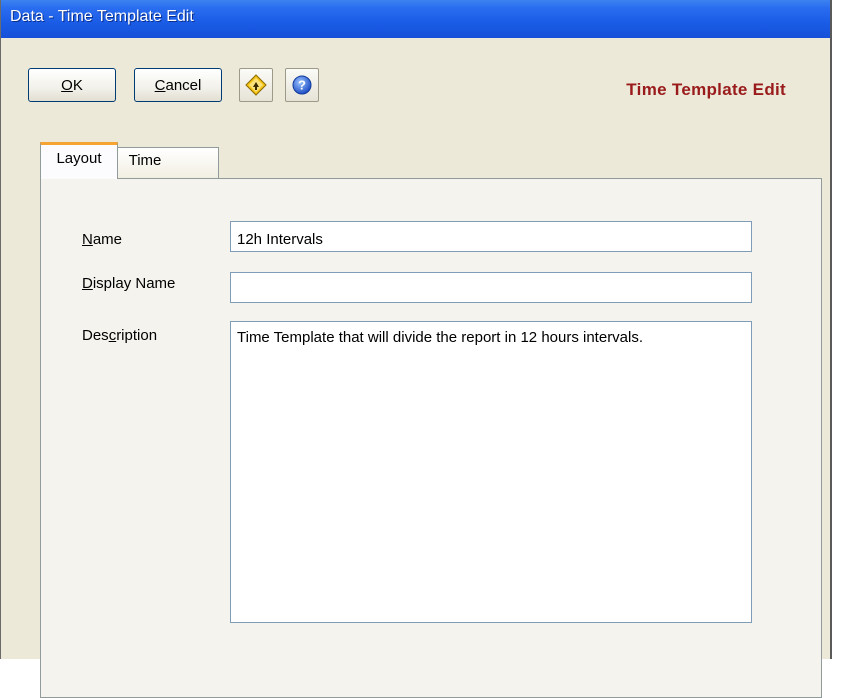 This screenshot has width=848, height=698. I want to click on name-label: Name, so click(102, 239).